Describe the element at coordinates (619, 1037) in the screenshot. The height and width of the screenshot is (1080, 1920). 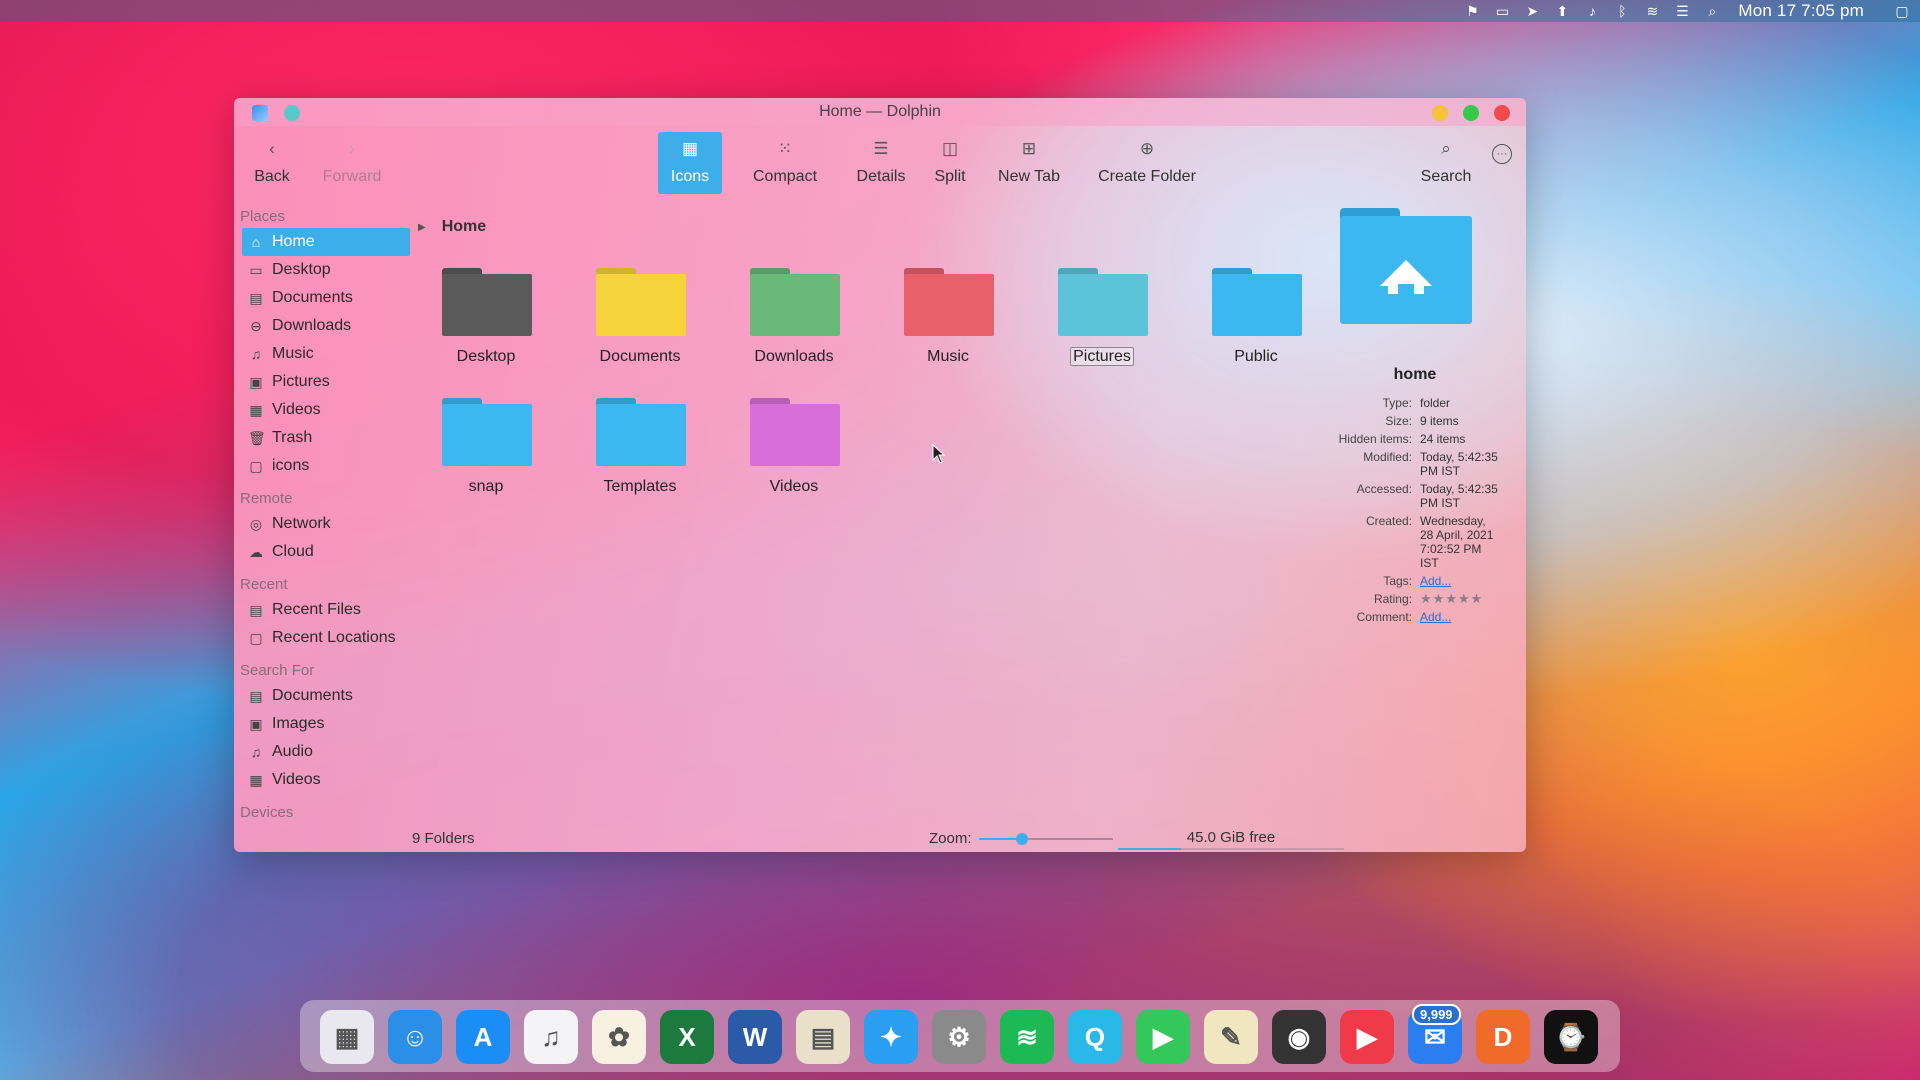
I see `photos-icon: ✿` at that location.